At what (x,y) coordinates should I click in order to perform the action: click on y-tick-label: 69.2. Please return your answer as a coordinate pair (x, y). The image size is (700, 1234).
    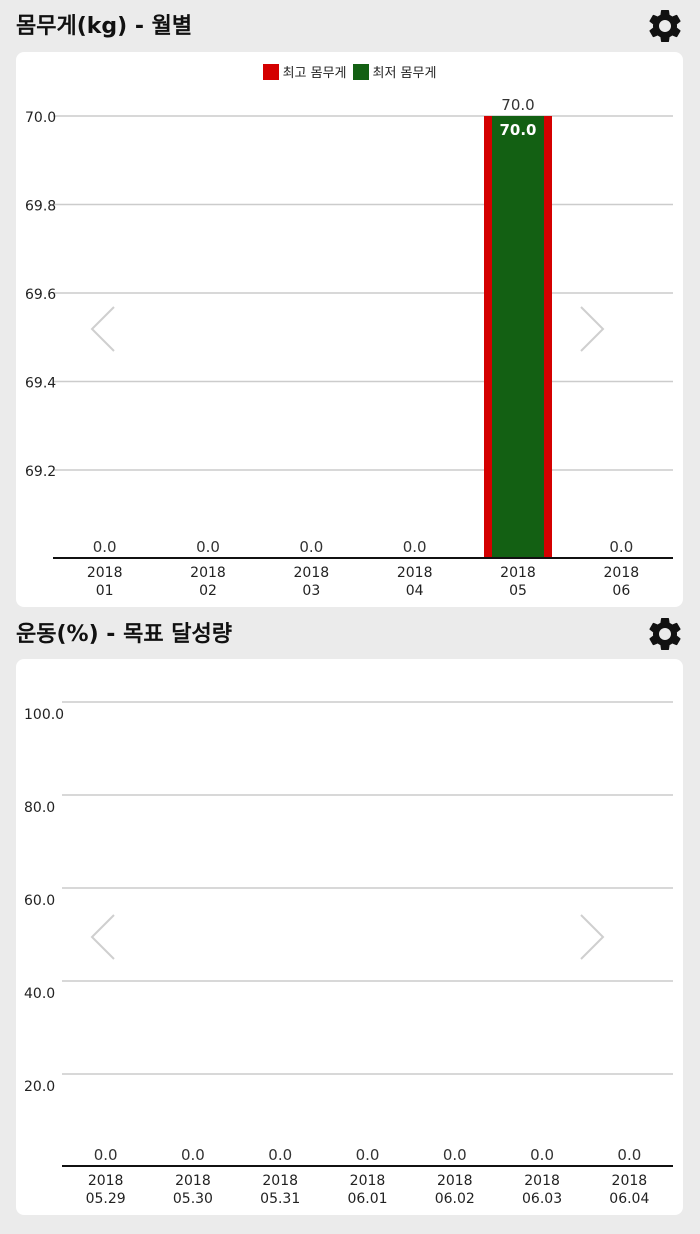
    Looking at the image, I should click on (40, 472).